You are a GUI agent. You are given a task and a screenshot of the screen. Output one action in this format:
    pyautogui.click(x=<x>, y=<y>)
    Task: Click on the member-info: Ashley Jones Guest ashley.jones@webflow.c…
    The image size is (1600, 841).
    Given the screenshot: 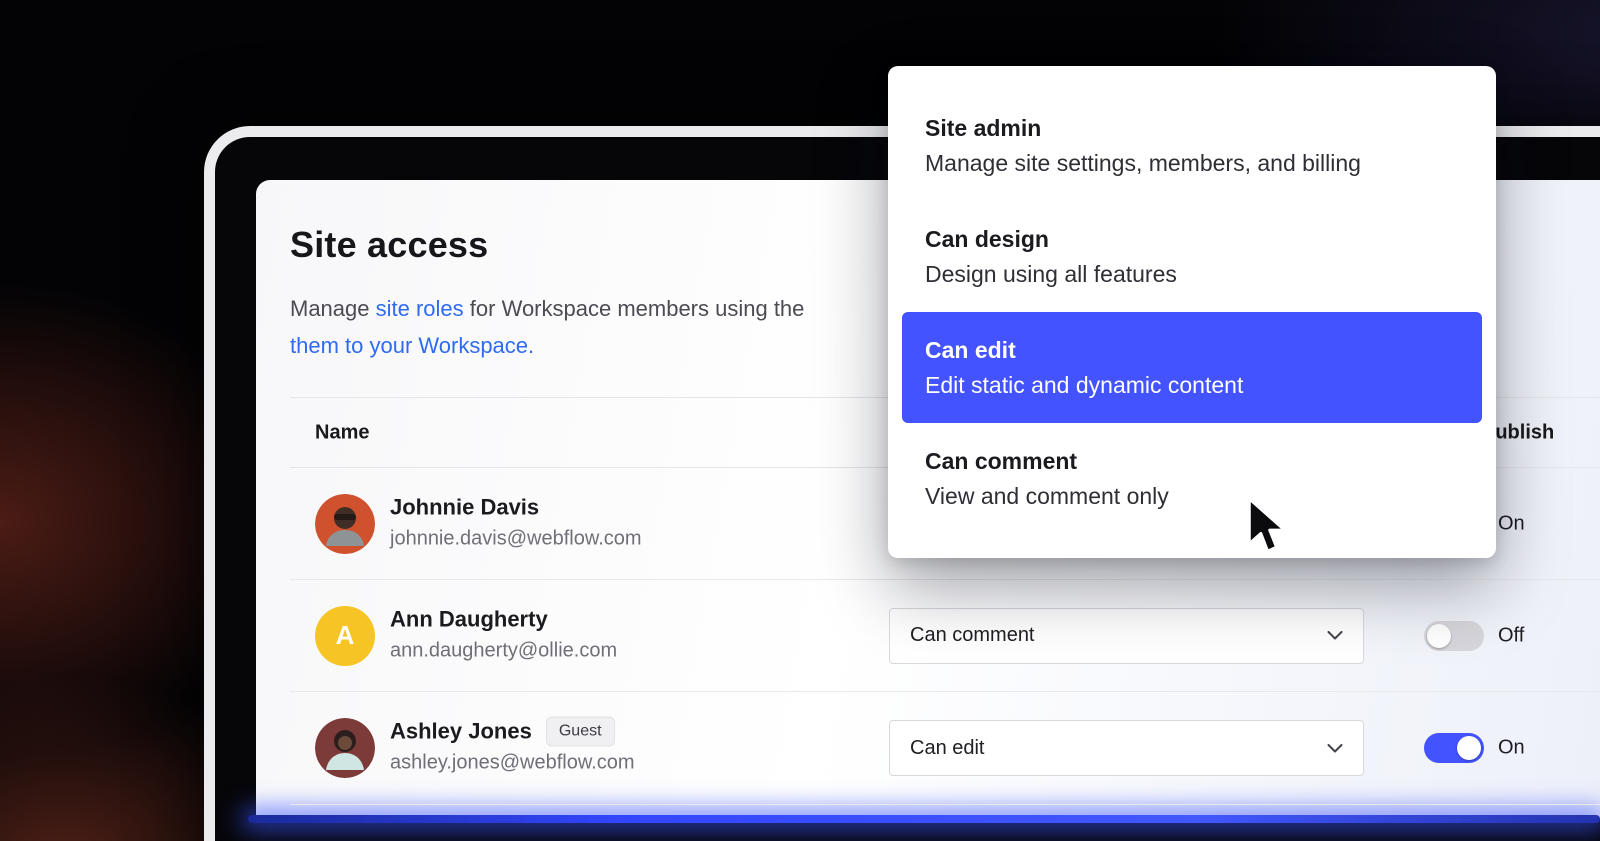 What is the action you would take?
    pyautogui.click(x=512, y=748)
    